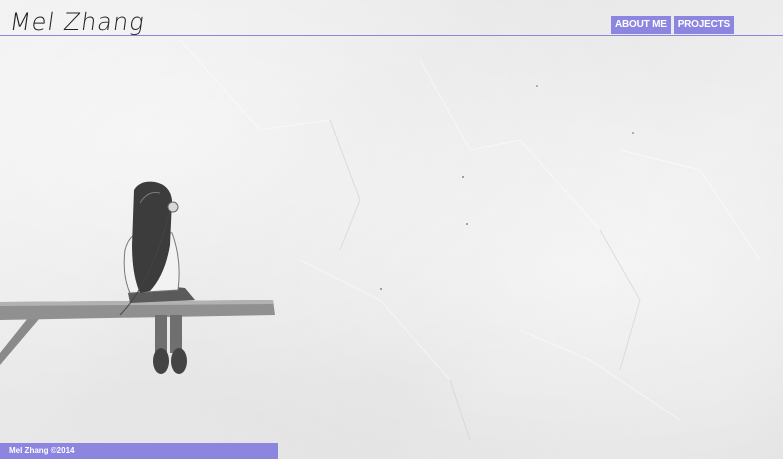 This screenshot has width=783, height=459. I want to click on plank-support, so click(22, 338).